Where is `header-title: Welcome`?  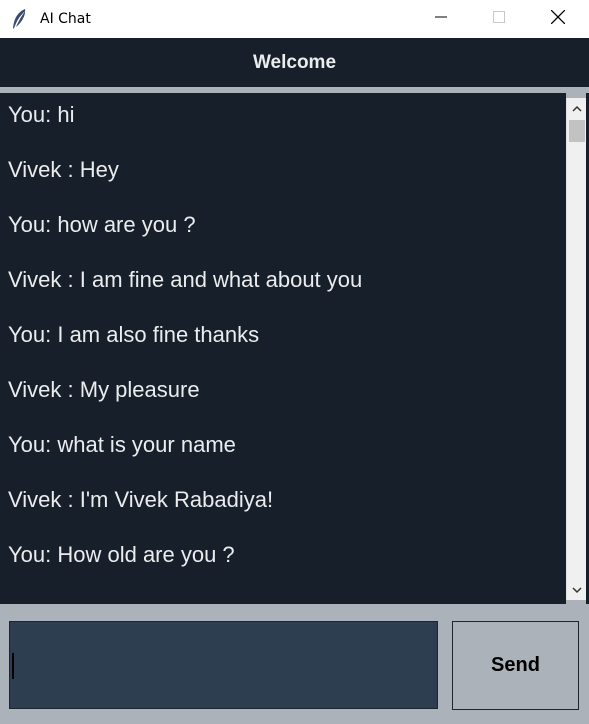 header-title: Welcome is located at coordinates (294, 62).